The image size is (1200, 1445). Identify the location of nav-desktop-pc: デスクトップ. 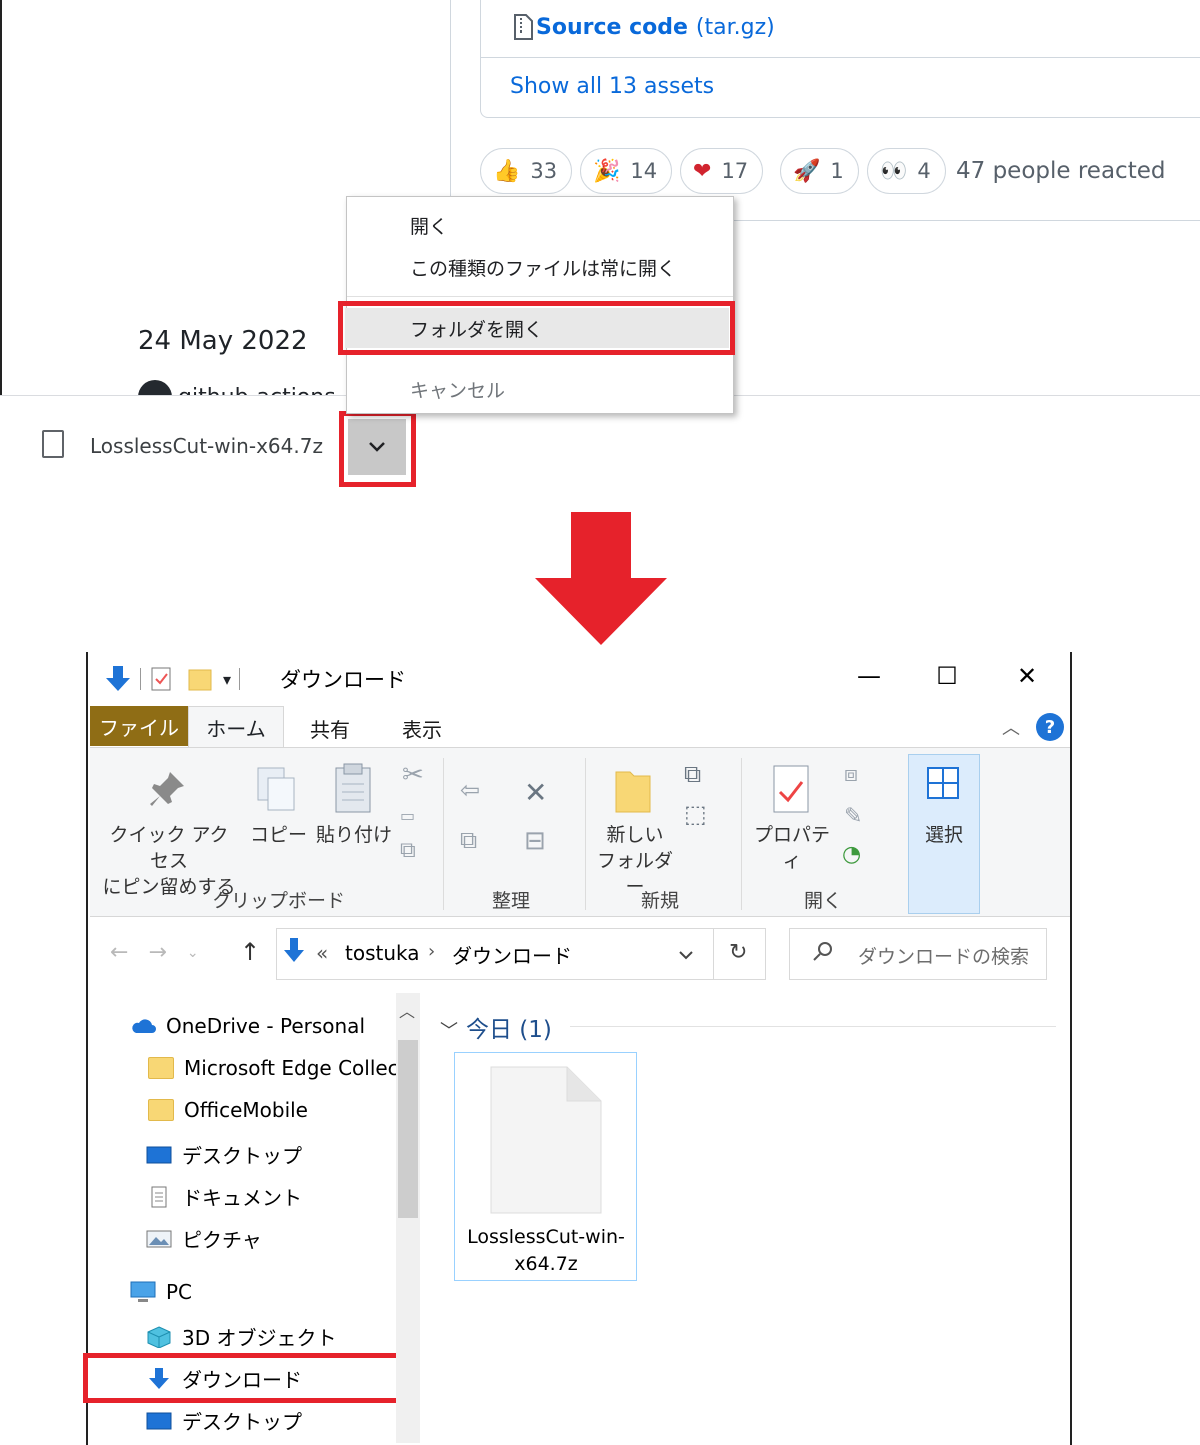
(224, 1420).